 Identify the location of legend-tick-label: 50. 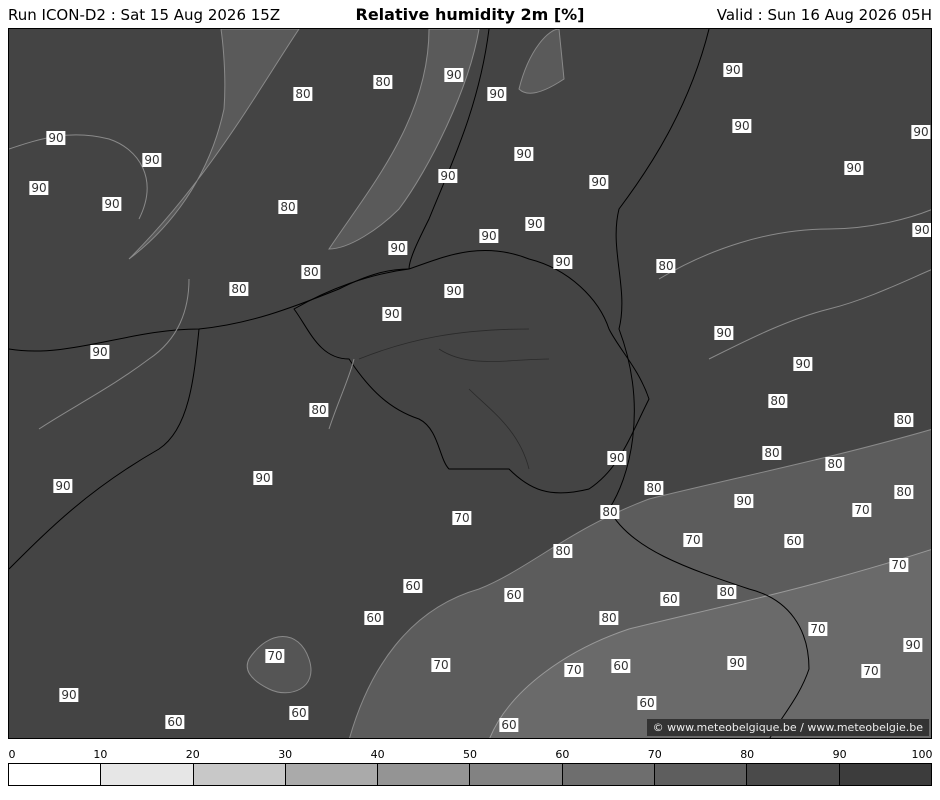
(470, 754).